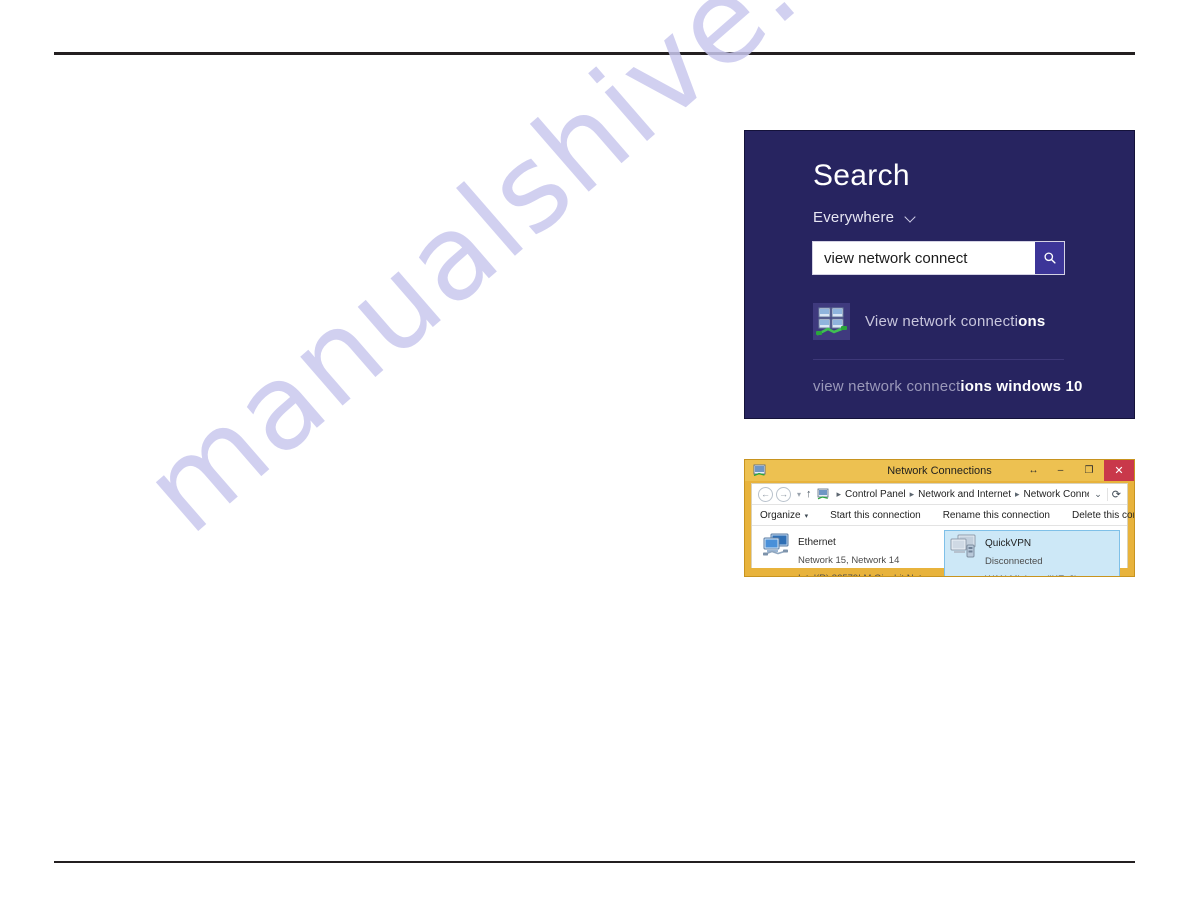 The image size is (1188, 918). What do you see at coordinates (1014, 561) in the screenshot?
I see `connection-status: Disconnected` at bounding box center [1014, 561].